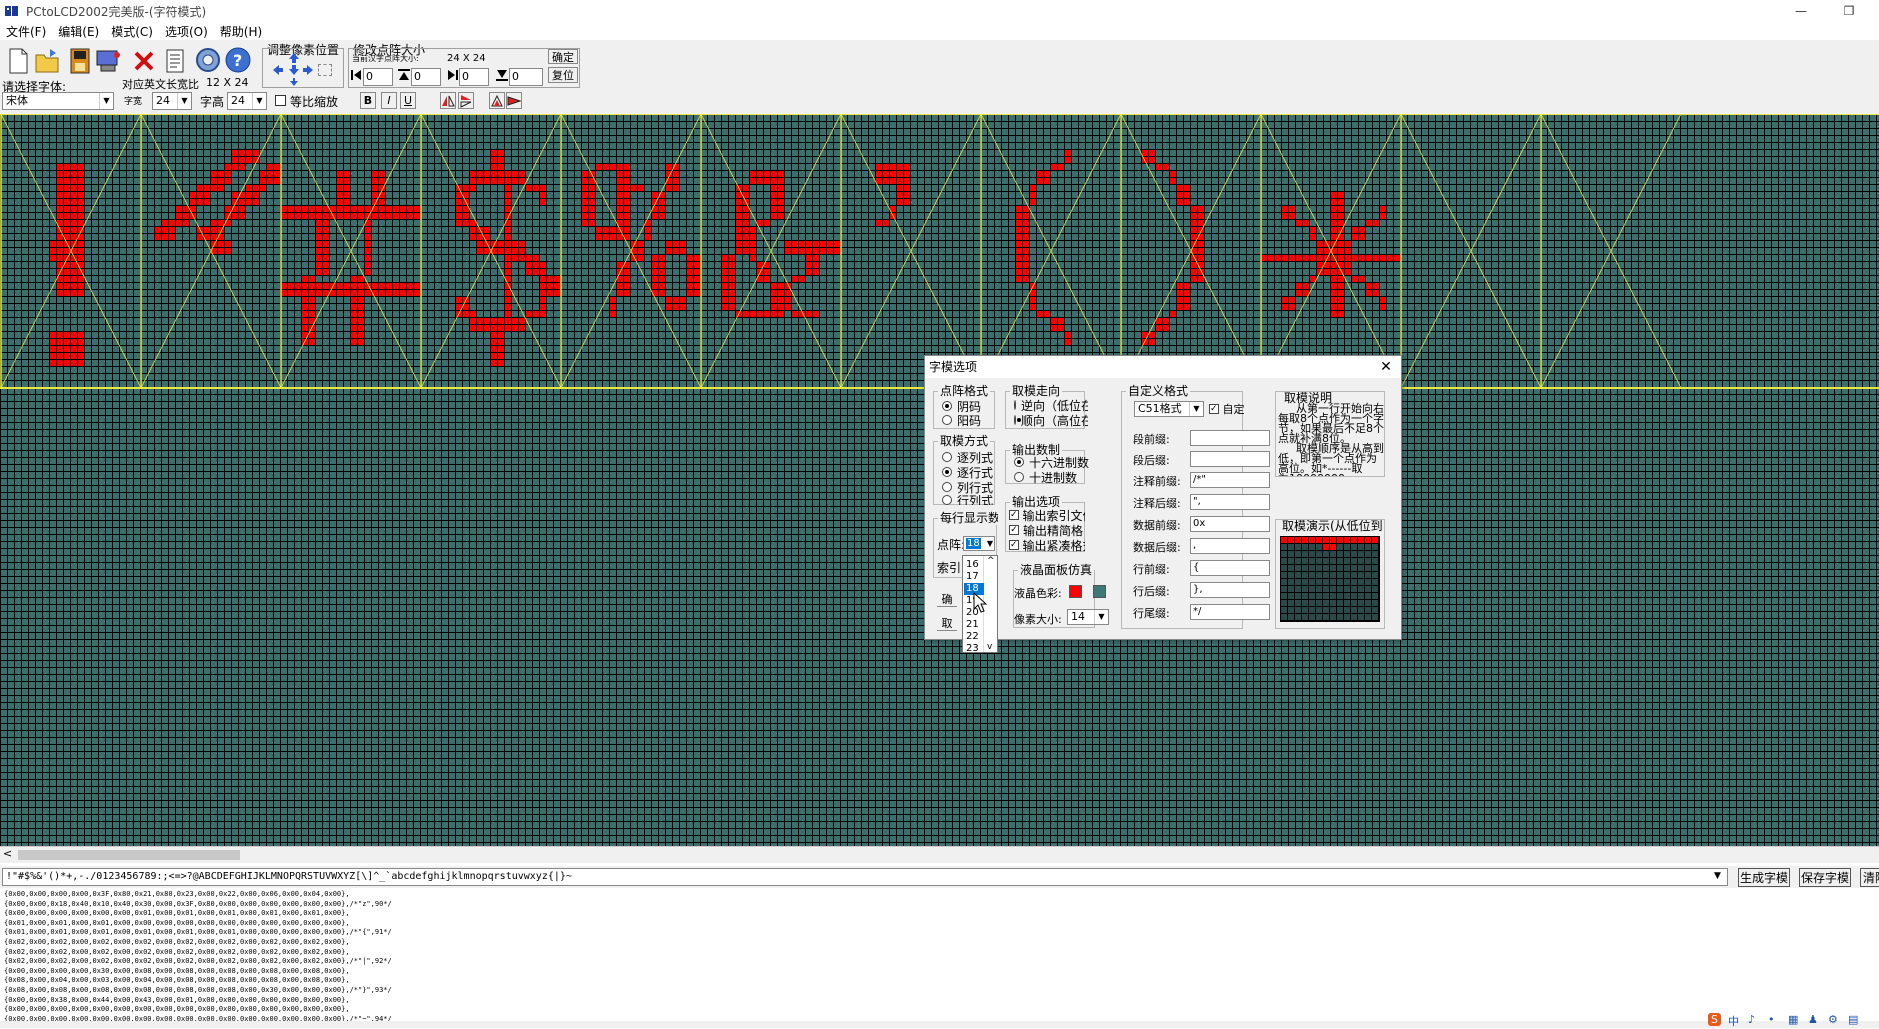 Image resolution: width=1879 pixels, height=1029 pixels. Describe the element at coordinates (207, 60) in the screenshot. I see `settings-button` at that location.